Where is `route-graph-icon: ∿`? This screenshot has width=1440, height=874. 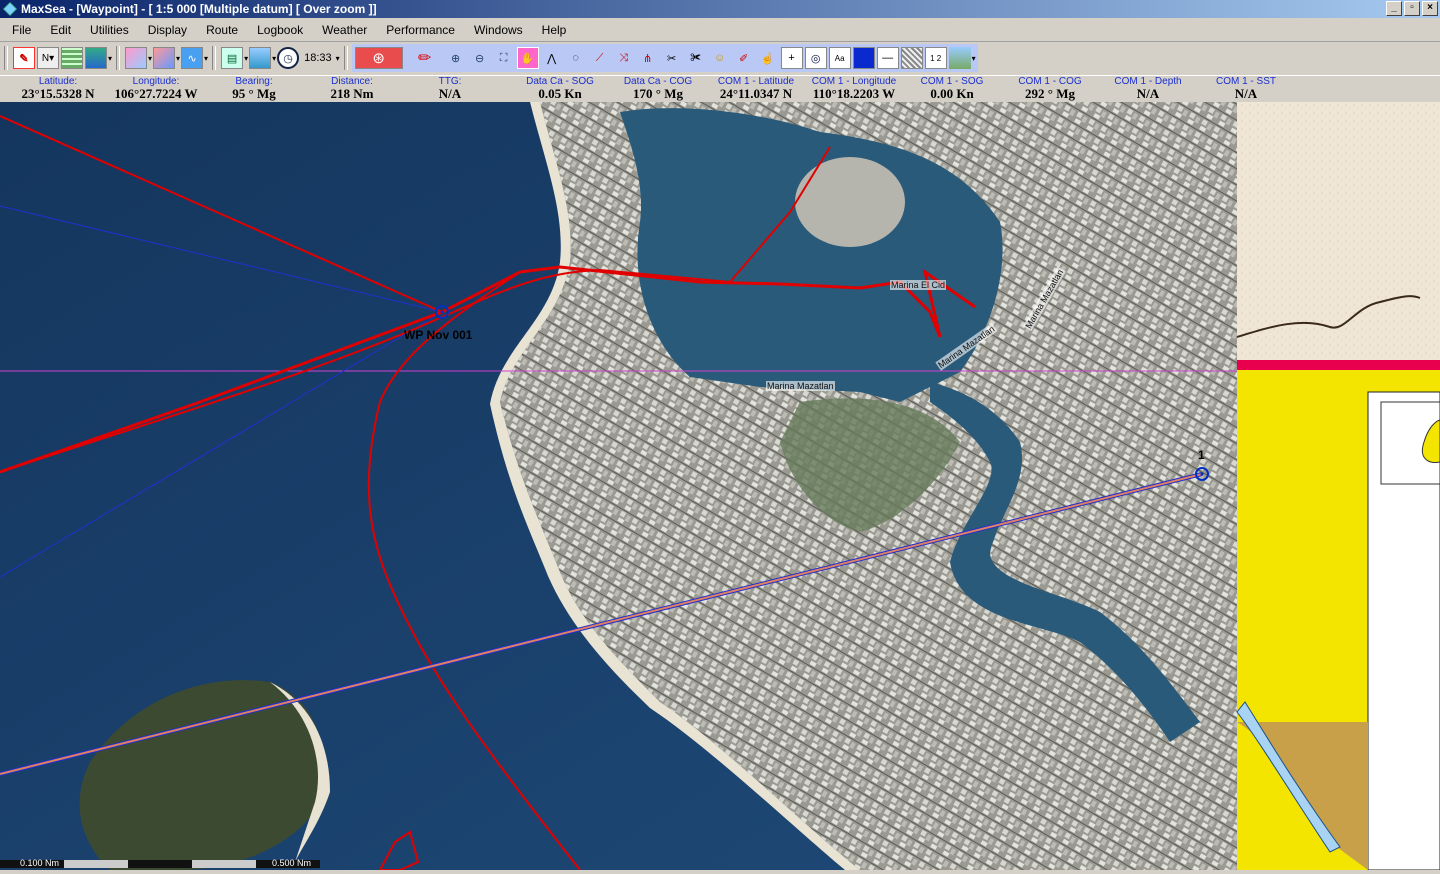
route-graph-icon: ∿ is located at coordinates (192, 58).